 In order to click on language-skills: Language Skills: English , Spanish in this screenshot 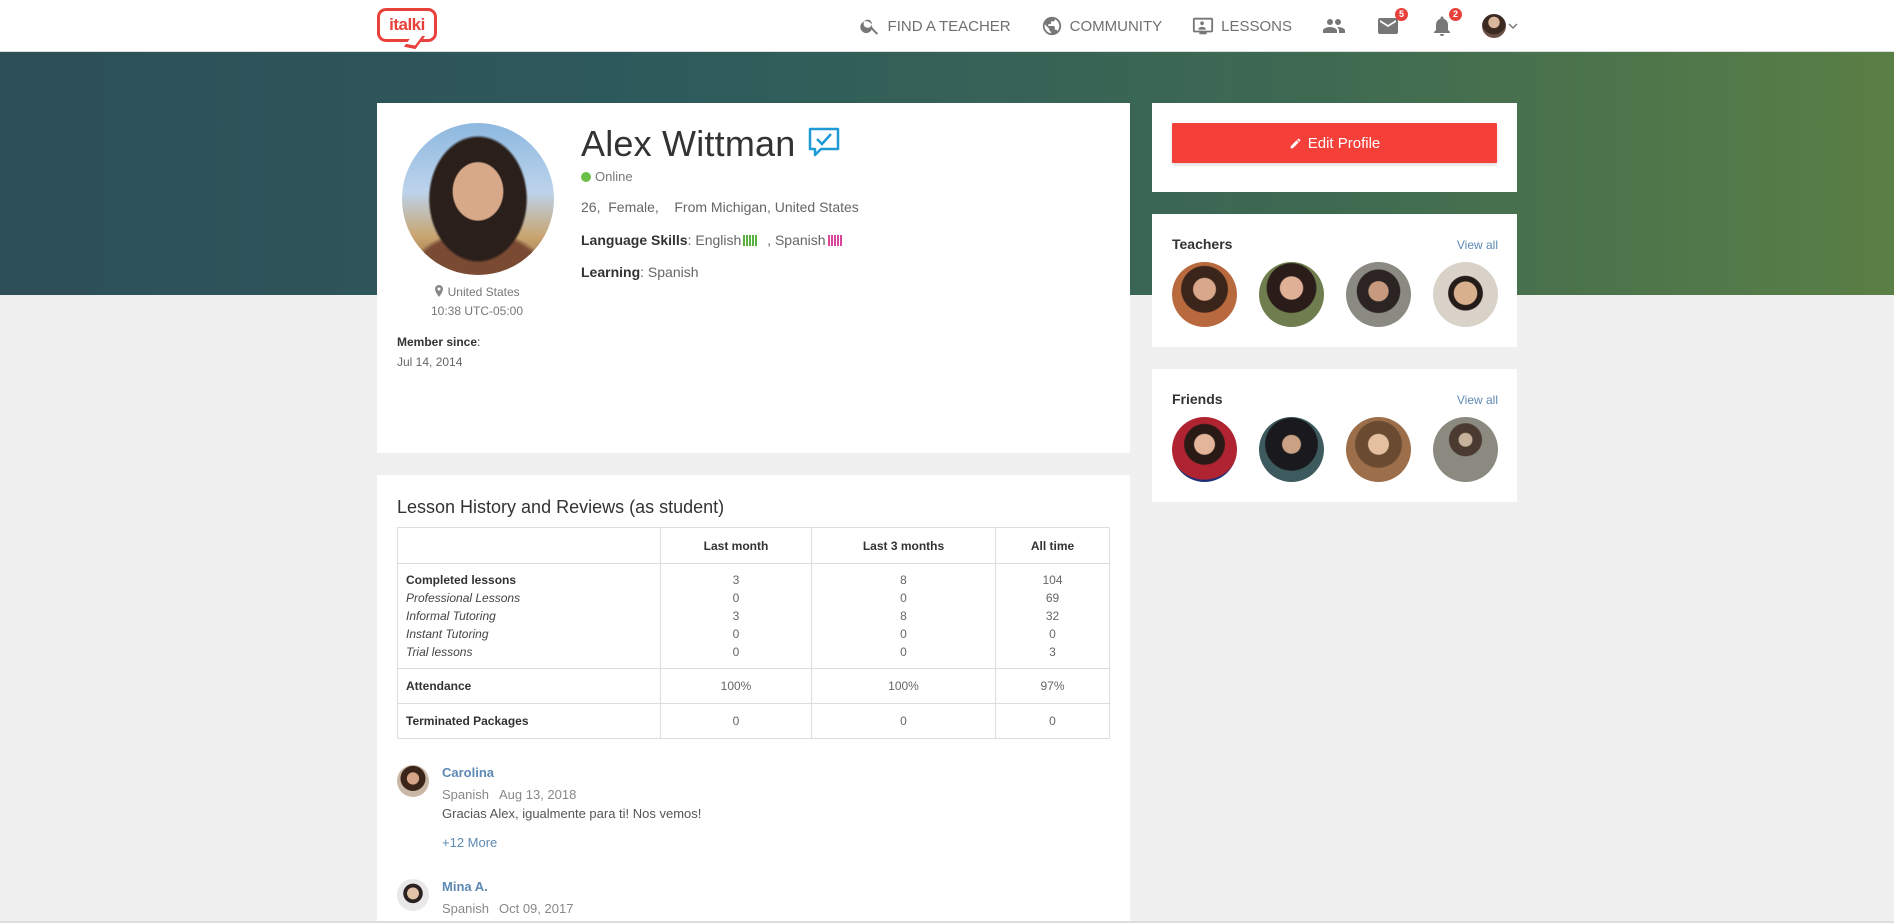, I will do `click(714, 240)`.